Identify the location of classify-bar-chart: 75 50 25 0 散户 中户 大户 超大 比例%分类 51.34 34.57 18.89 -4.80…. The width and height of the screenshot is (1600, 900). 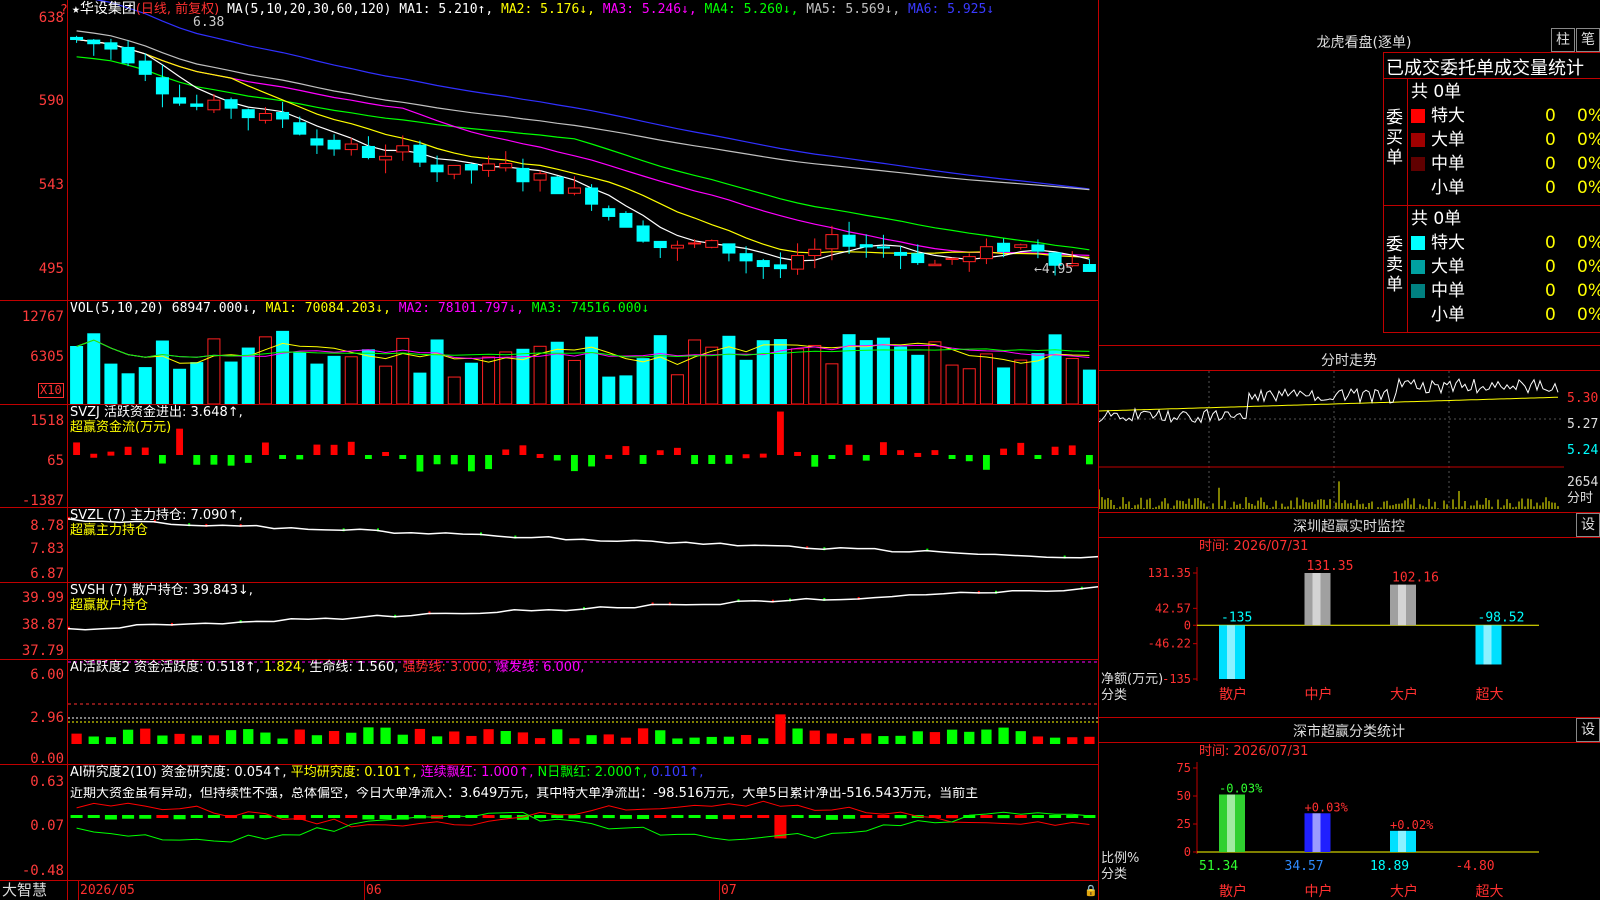
(1349, 809).